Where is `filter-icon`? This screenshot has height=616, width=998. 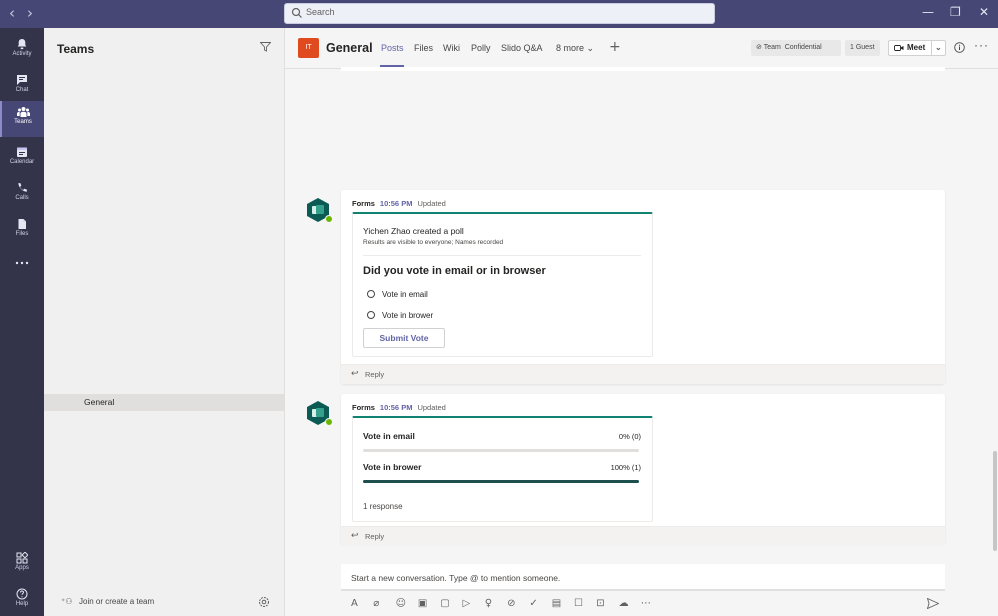
filter-icon is located at coordinates (265, 47).